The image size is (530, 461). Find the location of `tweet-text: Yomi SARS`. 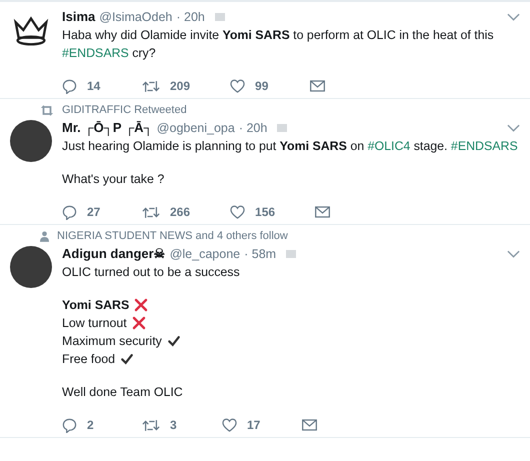

tweet-text: Yomi SARS is located at coordinates (96, 305).